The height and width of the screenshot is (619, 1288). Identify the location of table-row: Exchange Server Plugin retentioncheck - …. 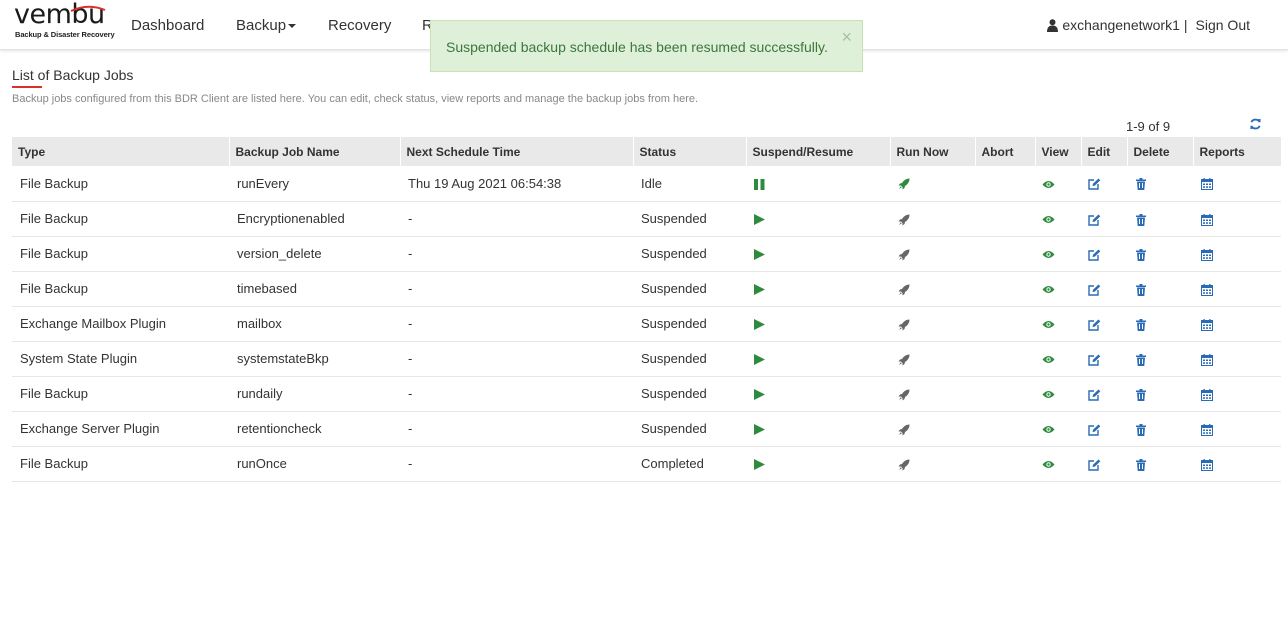
(646, 429).